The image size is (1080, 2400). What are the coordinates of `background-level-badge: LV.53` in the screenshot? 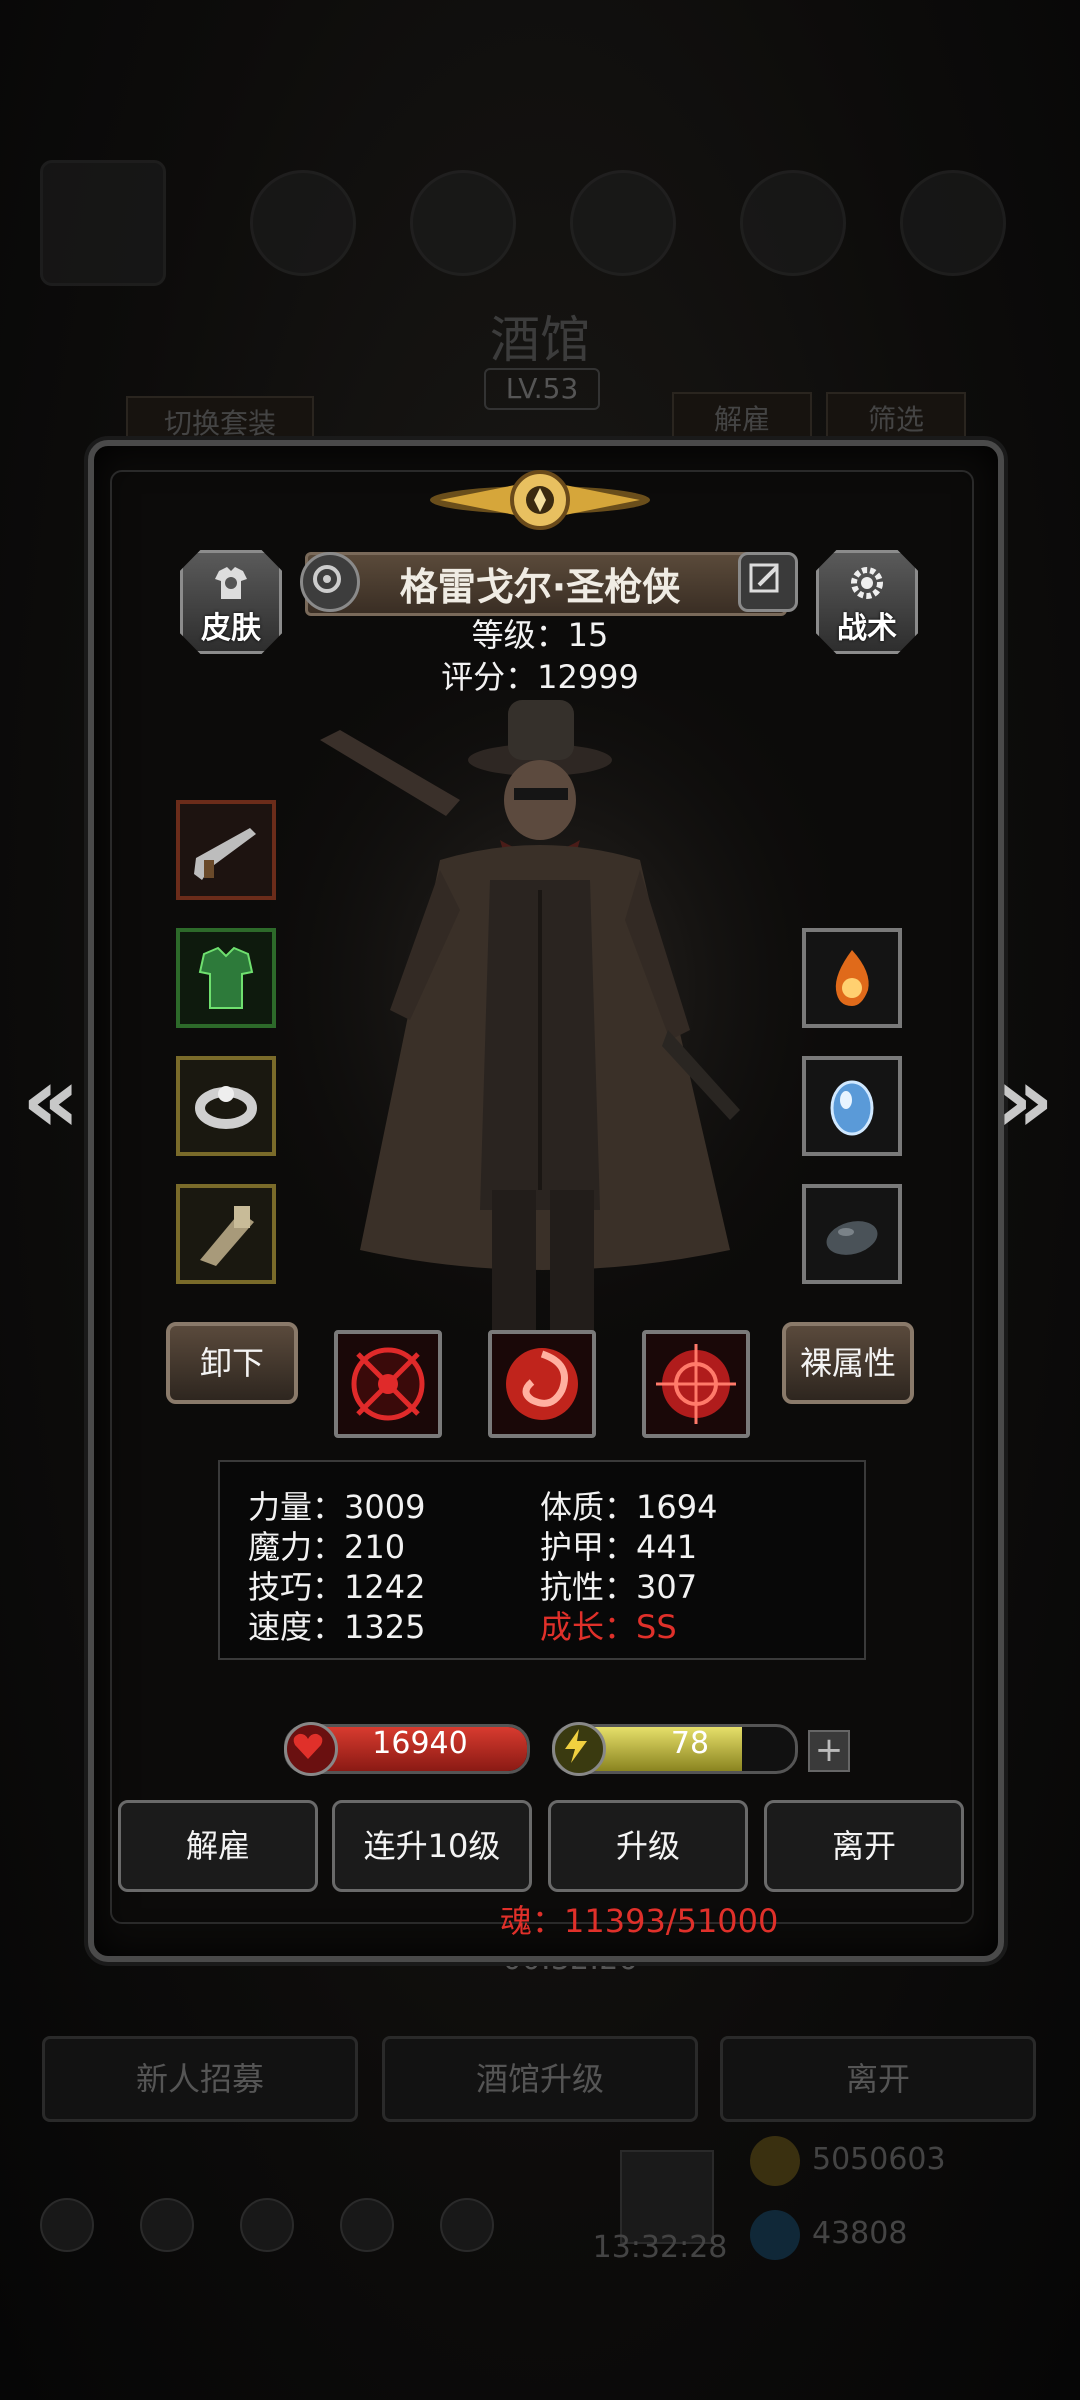 It's located at (542, 389).